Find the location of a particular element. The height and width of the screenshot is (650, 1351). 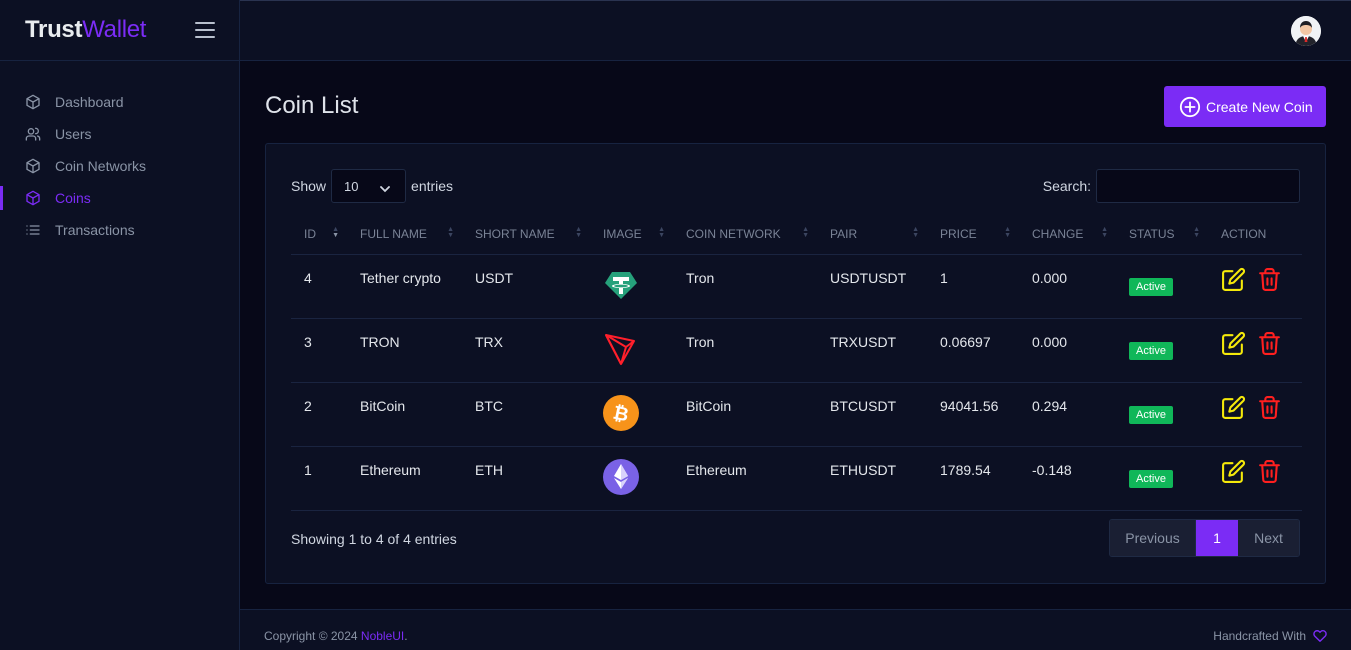

cell-id: 2 is located at coordinates (319, 414).